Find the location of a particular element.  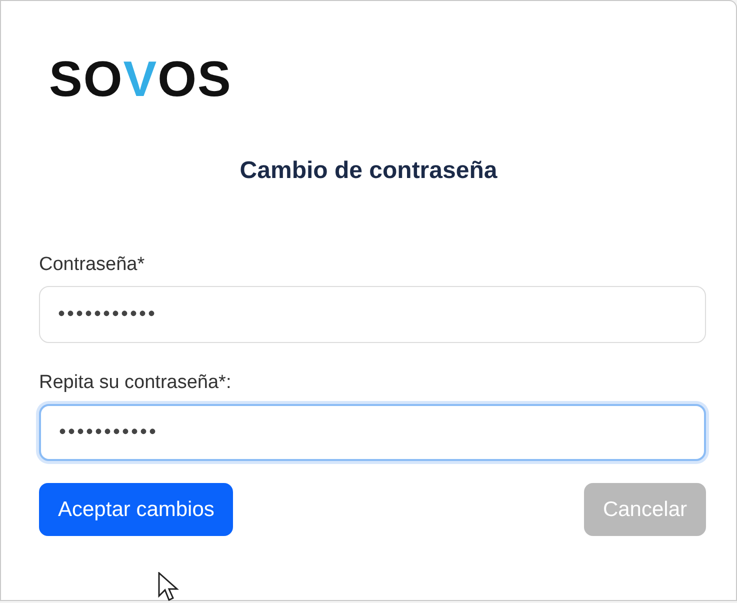

logo: SOVOS is located at coordinates (140, 79).